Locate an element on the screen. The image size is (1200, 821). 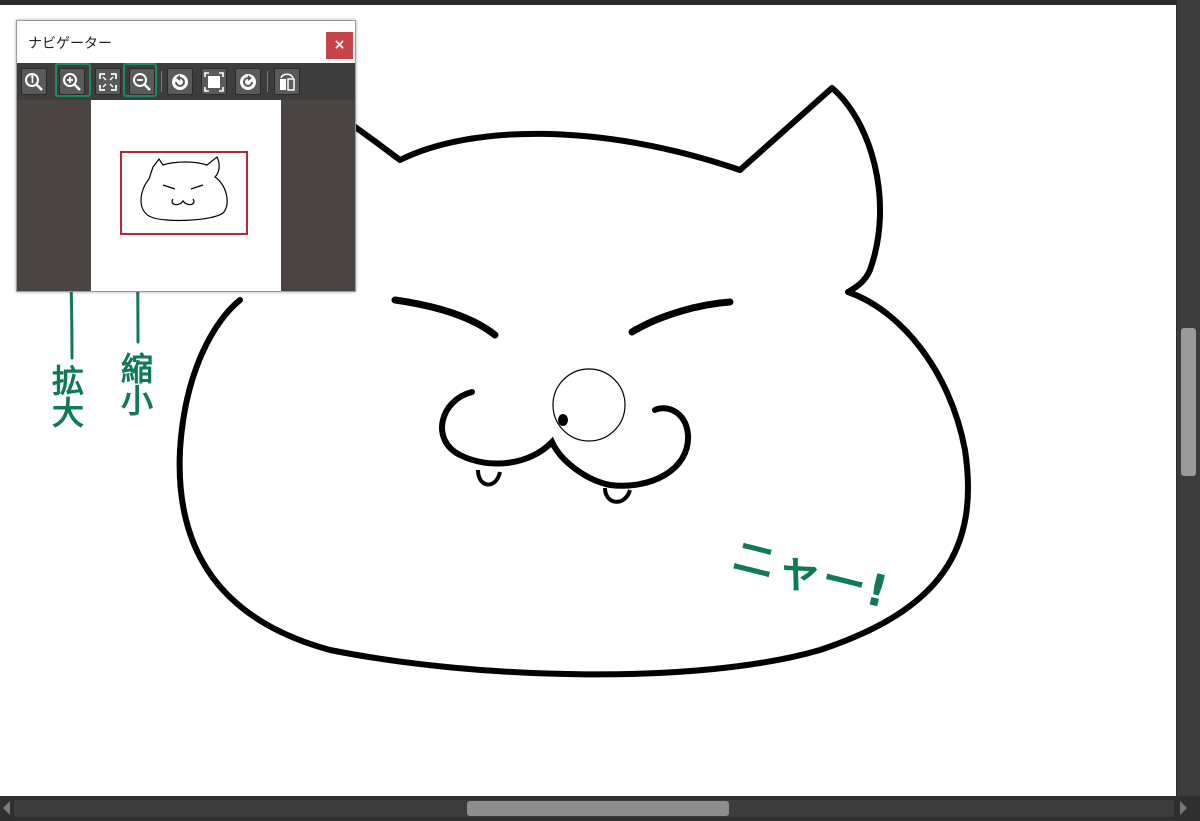
fit-screen-icon is located at coordinates (108, 82).